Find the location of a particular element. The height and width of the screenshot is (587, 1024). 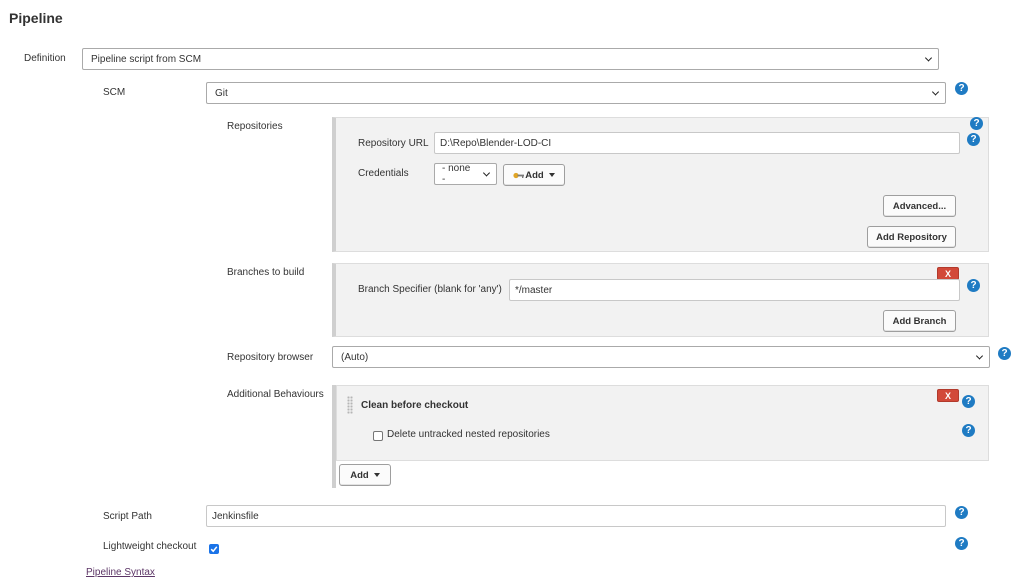

scm-select: Git is located at coordinates (576, 93).